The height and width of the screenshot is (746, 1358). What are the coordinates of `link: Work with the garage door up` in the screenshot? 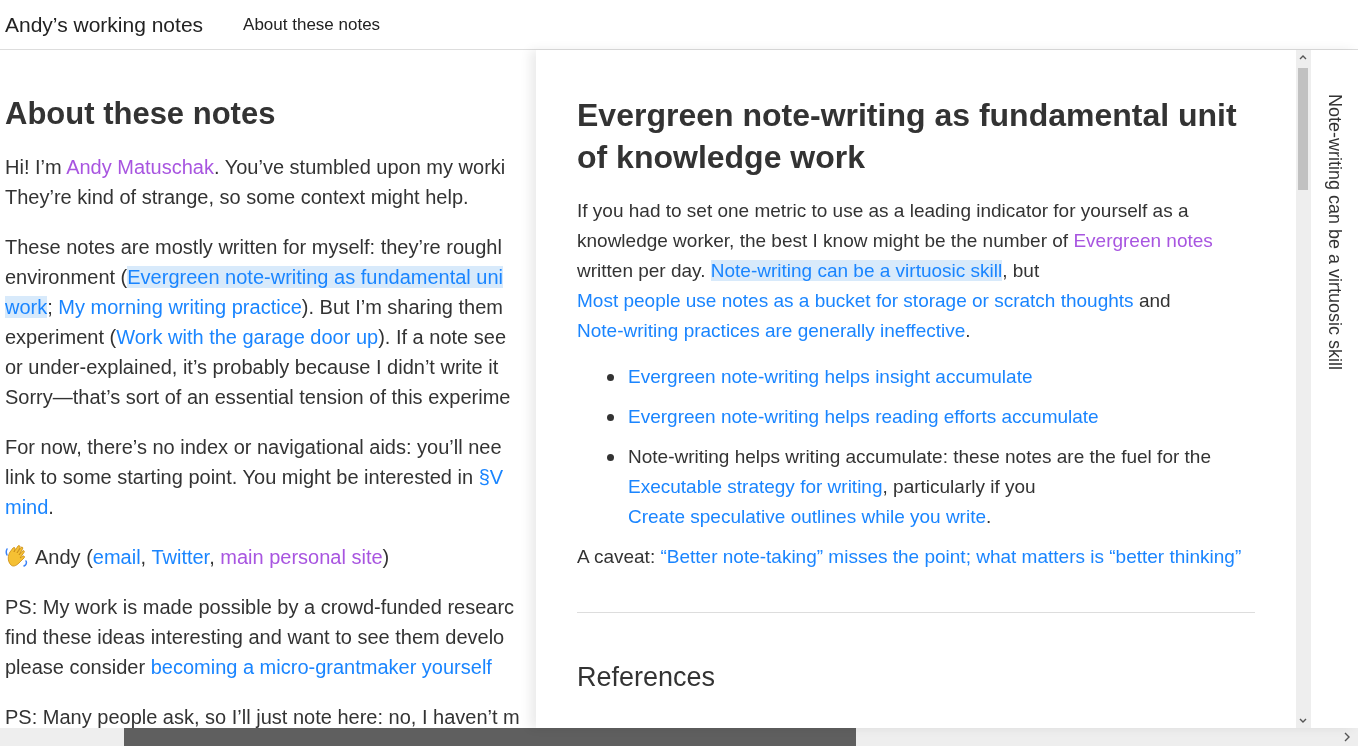 It's located at (247, 337).